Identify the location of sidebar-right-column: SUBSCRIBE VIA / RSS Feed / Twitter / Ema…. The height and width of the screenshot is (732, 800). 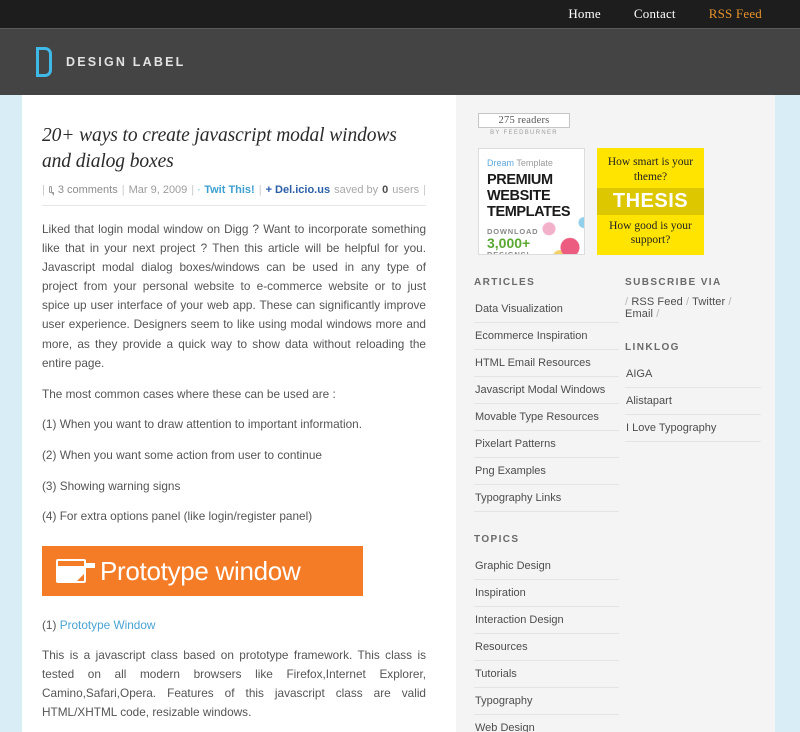
(693, 504).